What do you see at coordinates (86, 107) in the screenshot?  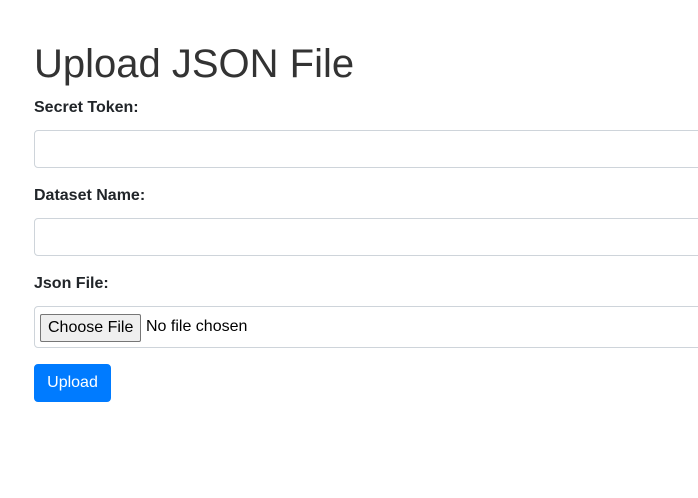 I see `secret-token-label: Secret Token:` at bounding box center [86, 107].